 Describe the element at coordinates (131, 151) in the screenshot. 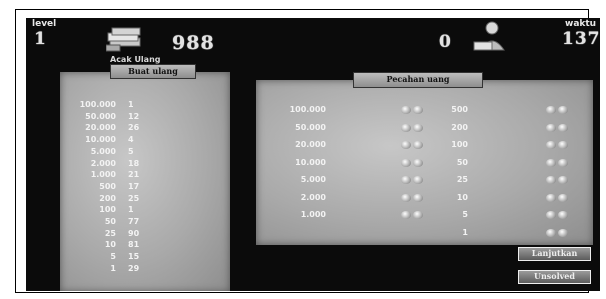

I see `left-denomination-count: 5` at that location.